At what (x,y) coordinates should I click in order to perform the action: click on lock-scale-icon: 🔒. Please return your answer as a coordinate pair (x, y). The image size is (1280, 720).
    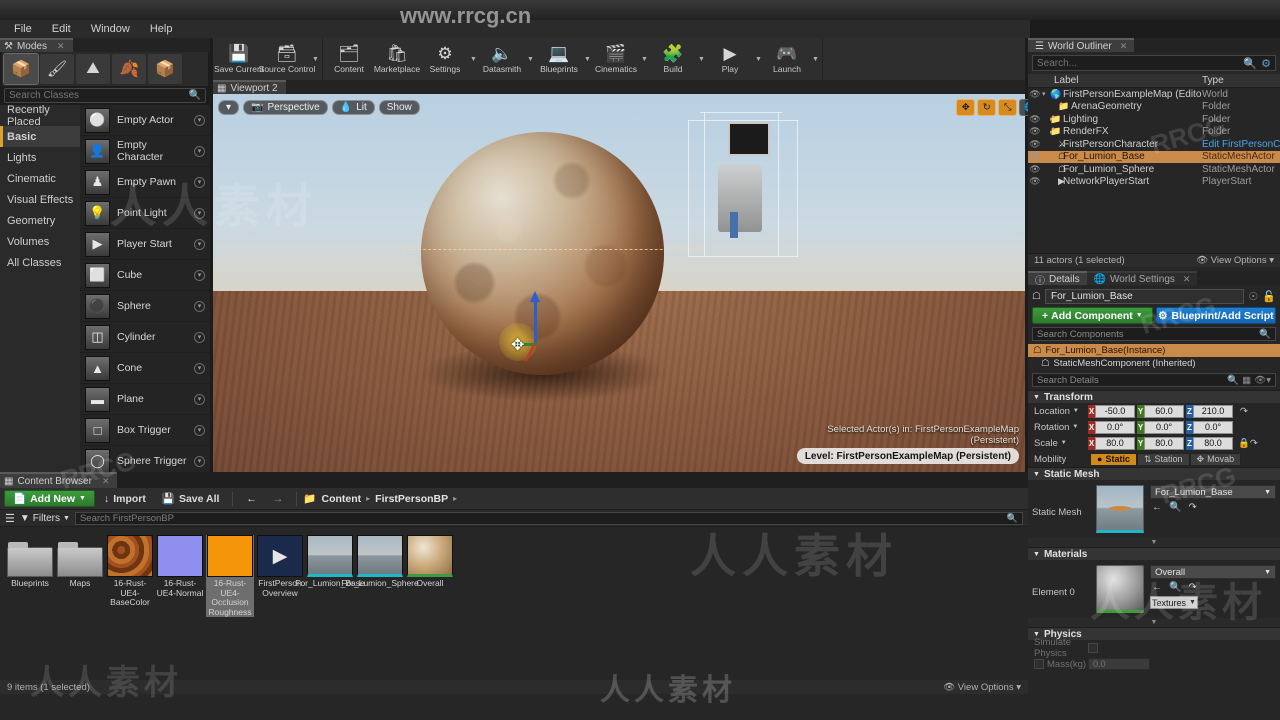
    Looking at the image, I should click on (1244, 443).